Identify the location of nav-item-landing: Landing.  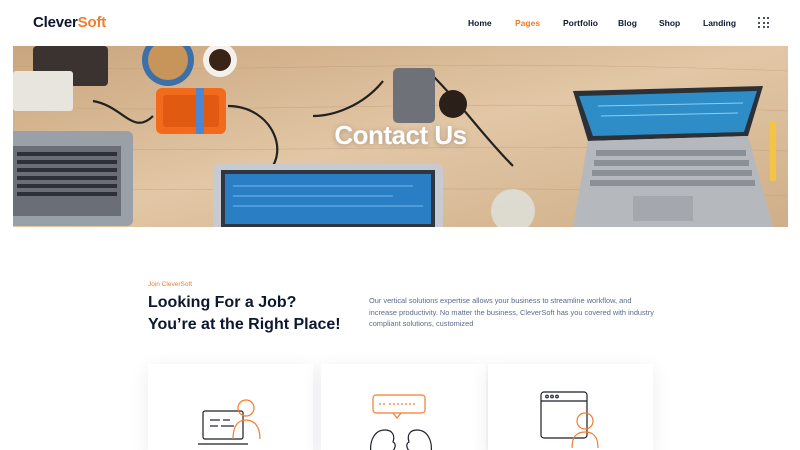
(719, 23).